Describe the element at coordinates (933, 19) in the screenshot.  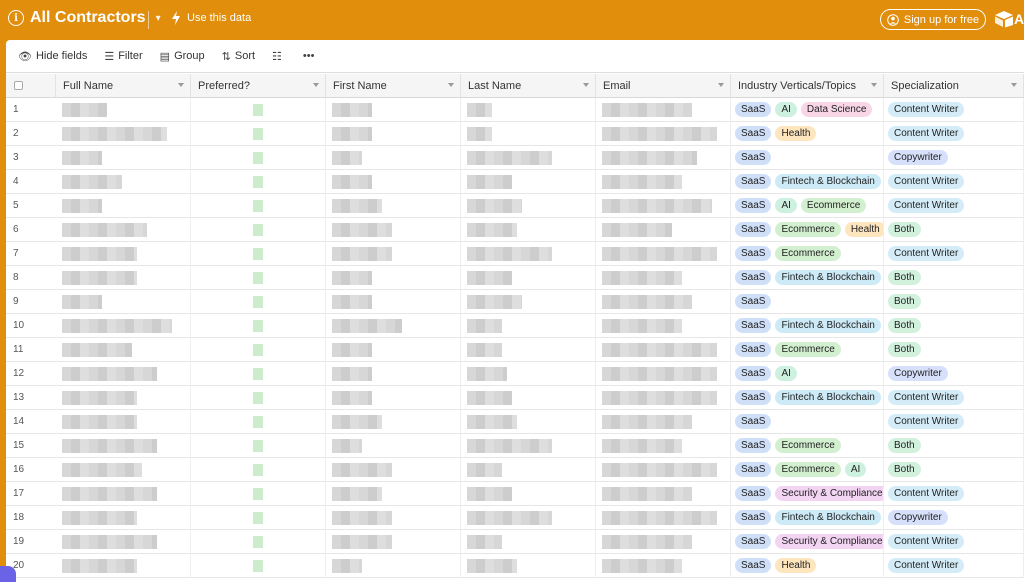
I see `sign-up-button: Sign up for free` at that location.